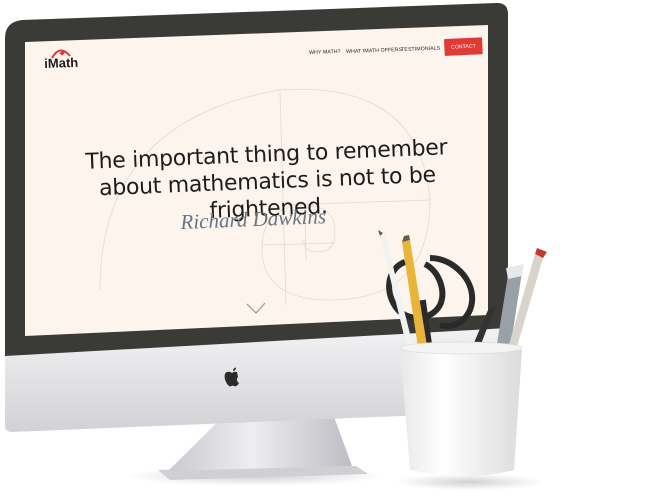 This screenshot has width=657, height=498. I want to click on pencil-cup, so click(461, 409).